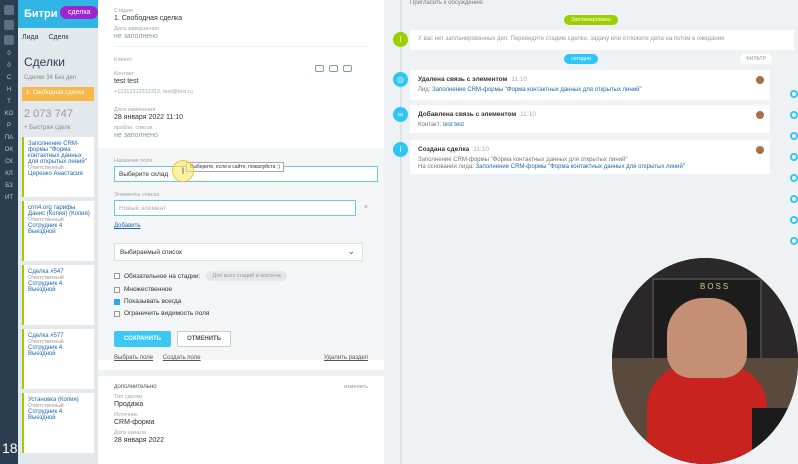 This screenshot has height=464, width=798. What do you see at coordinates (143, 339) in the screenshot?
I see `save-button: СОХРАНИТЬ` at bounding box center [143, 339].